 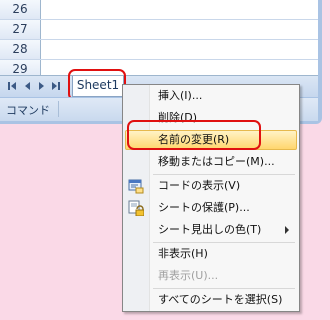 I want to click on status-divider, so click(x=58, y=109).